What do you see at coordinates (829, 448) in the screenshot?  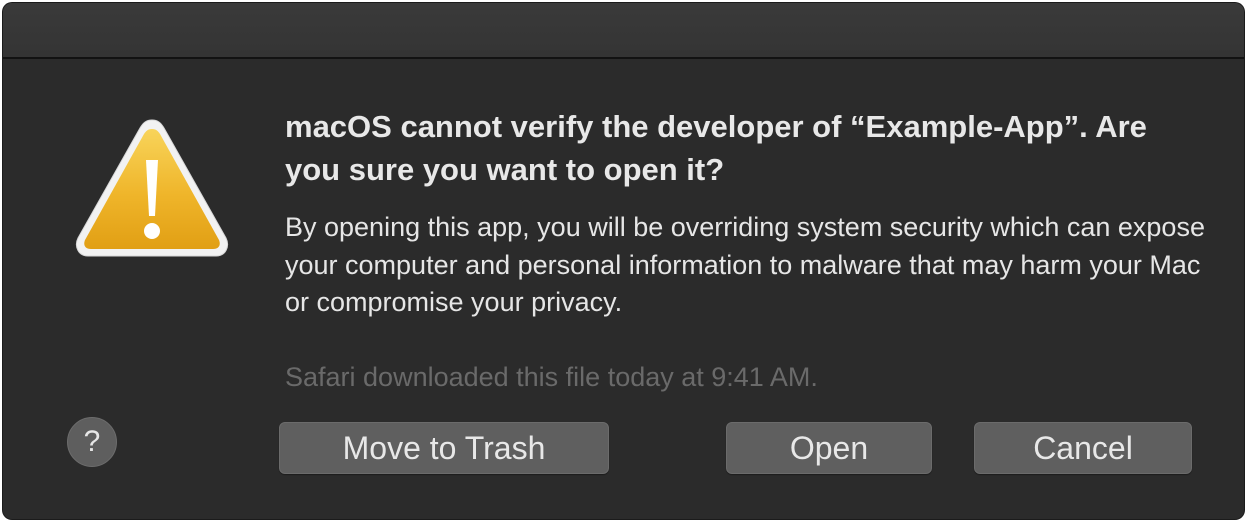 I see `open-button: Open` at bounding box center [829, 448].